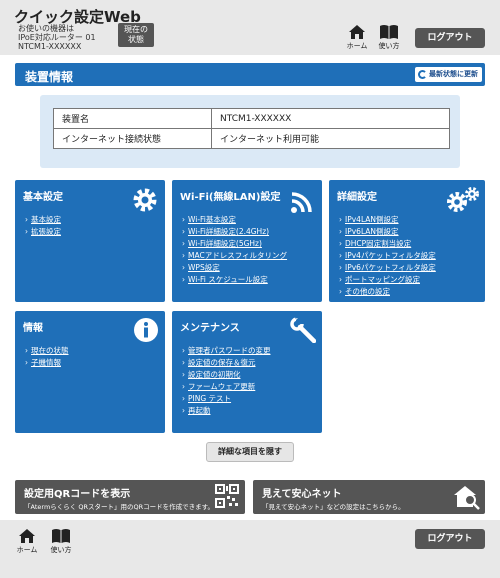  I want to click on table-row: インターネット接続状態 インターネット利用可能, so click(251, 138).